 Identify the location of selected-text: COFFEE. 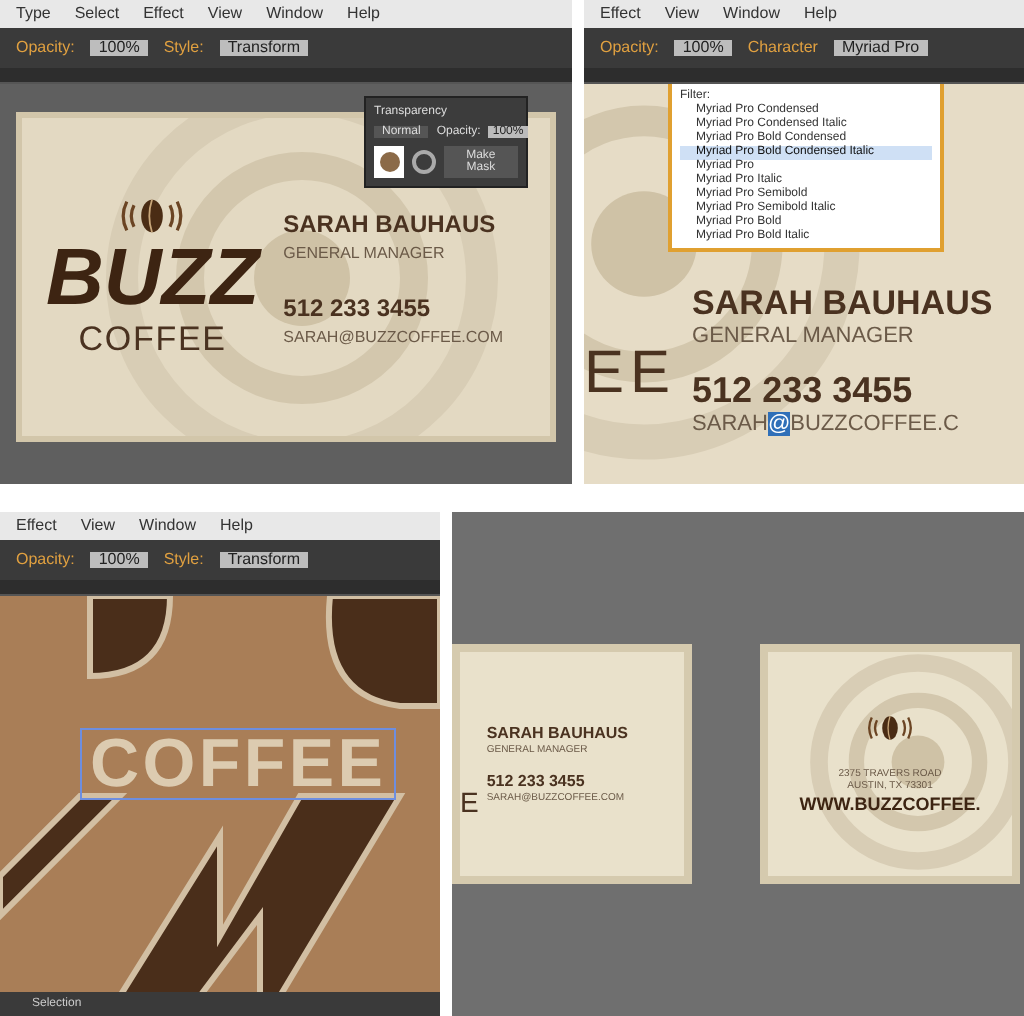
(238, 764).